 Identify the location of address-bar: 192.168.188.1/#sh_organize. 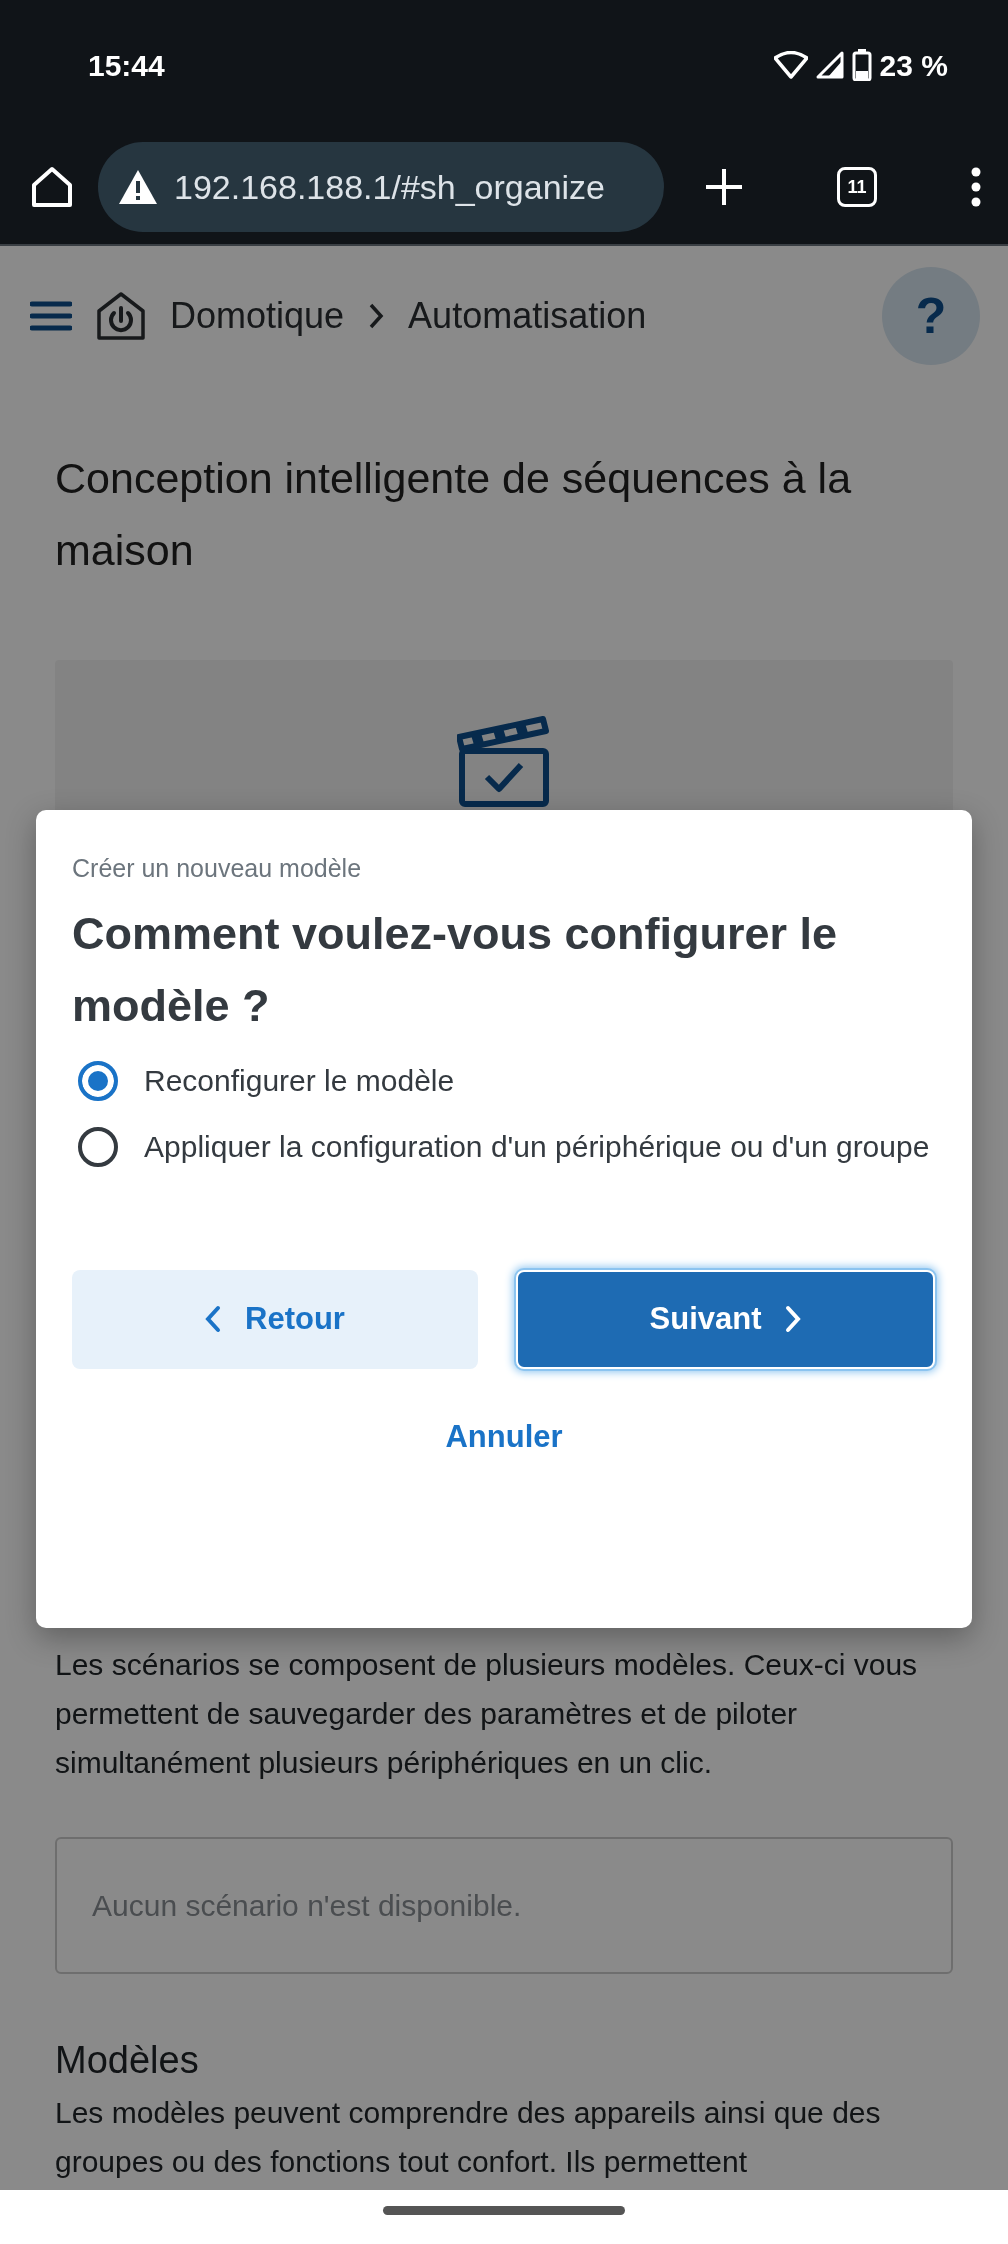
(381, 187).